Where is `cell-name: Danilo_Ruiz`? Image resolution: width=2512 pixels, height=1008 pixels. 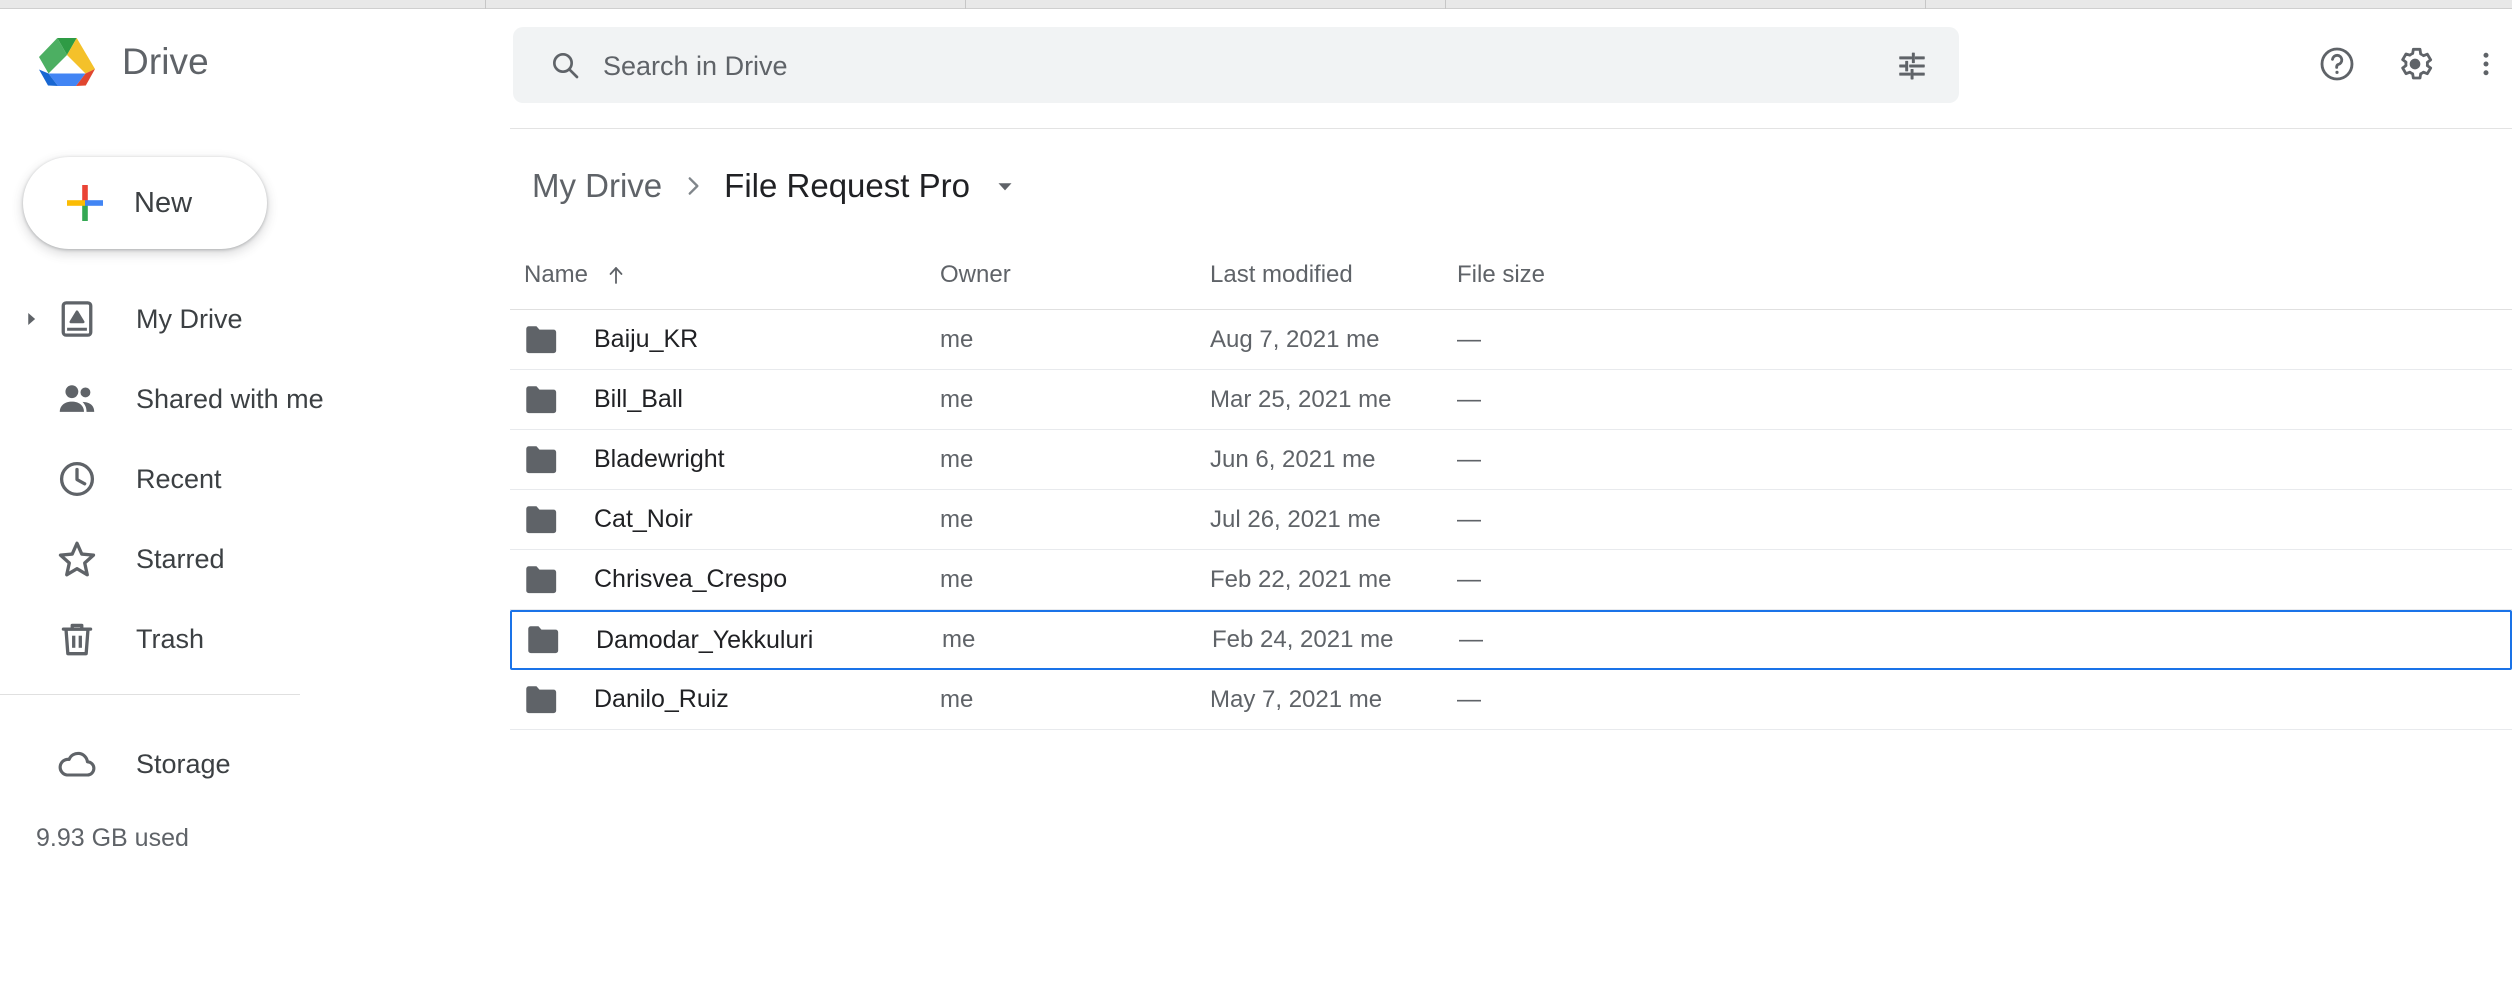 cell-name: Danilo_Ruiz is located at coordinates (626, 699).